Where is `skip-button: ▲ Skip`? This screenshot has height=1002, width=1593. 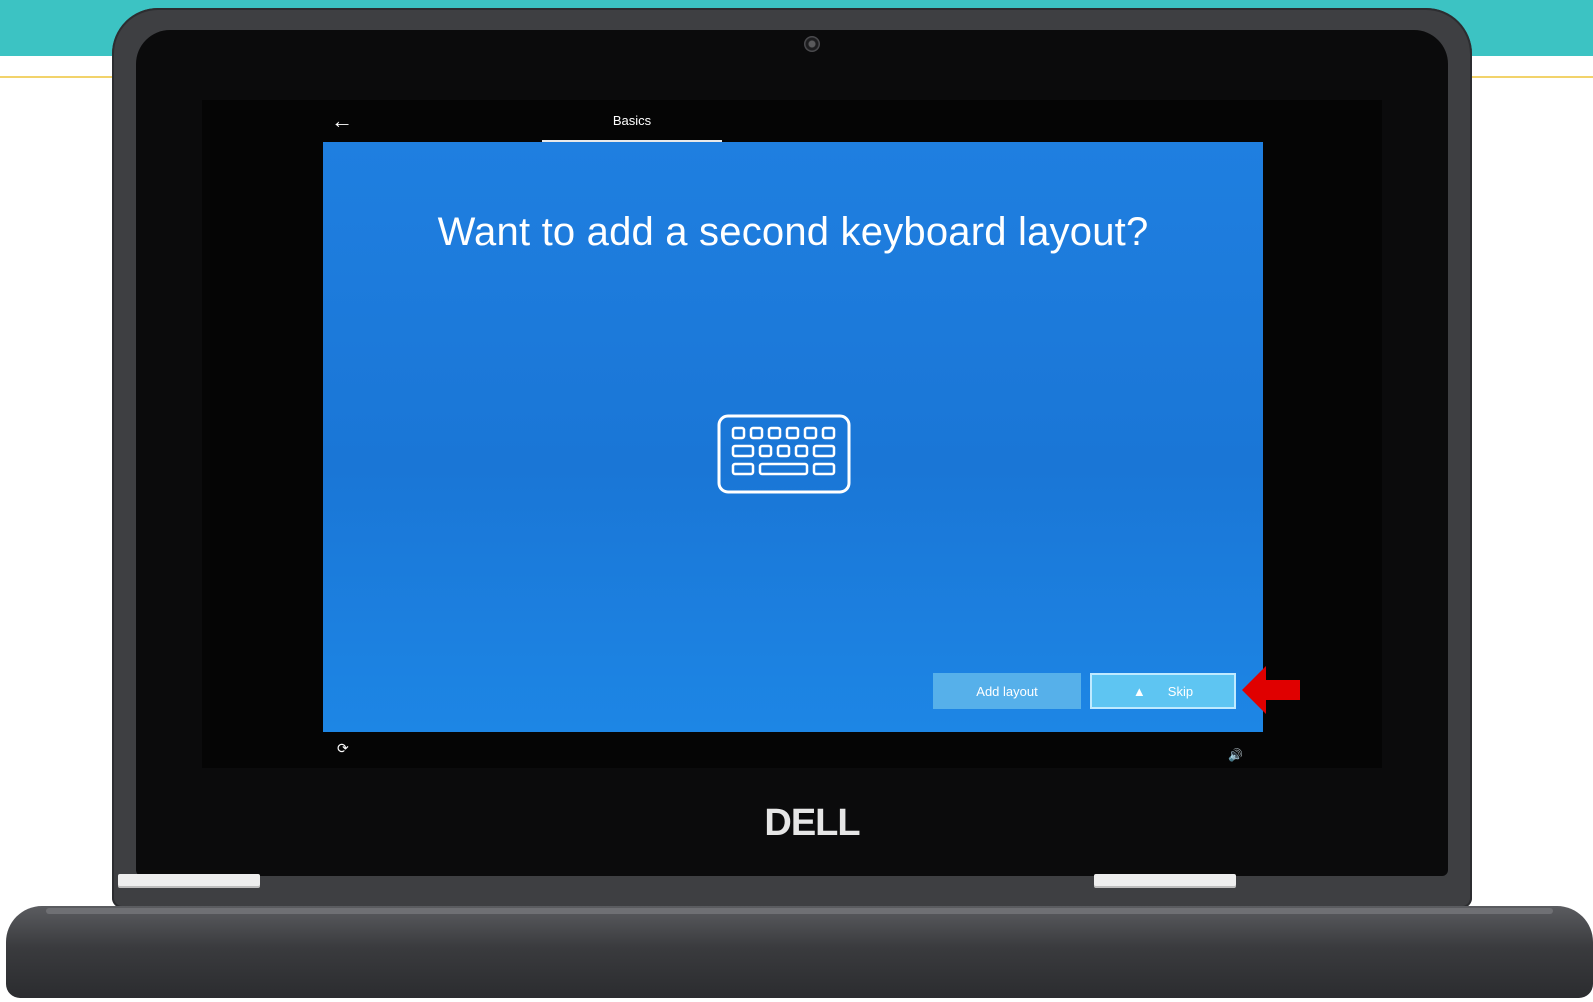
skip-button: ▲ Skip is located at coordinates (1163, 691).